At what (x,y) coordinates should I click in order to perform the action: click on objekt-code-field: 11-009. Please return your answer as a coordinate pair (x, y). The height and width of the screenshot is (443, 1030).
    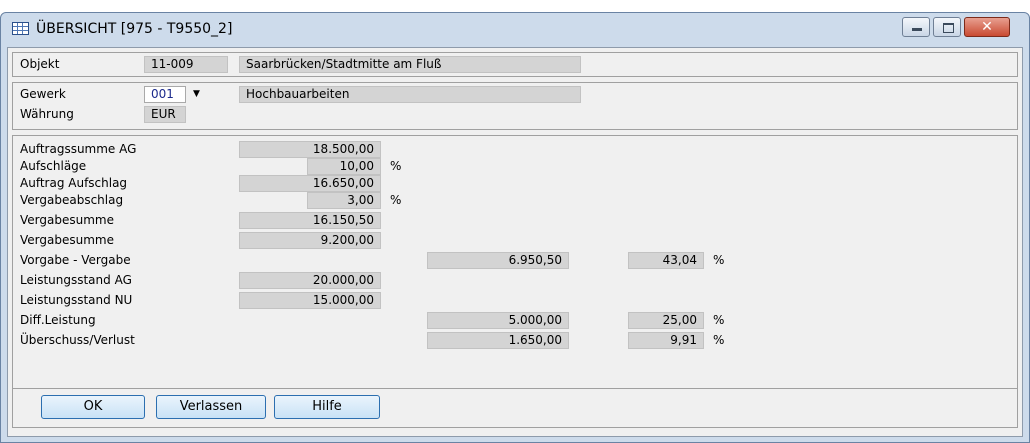
    Looking at the image, I should click on (186, 64).